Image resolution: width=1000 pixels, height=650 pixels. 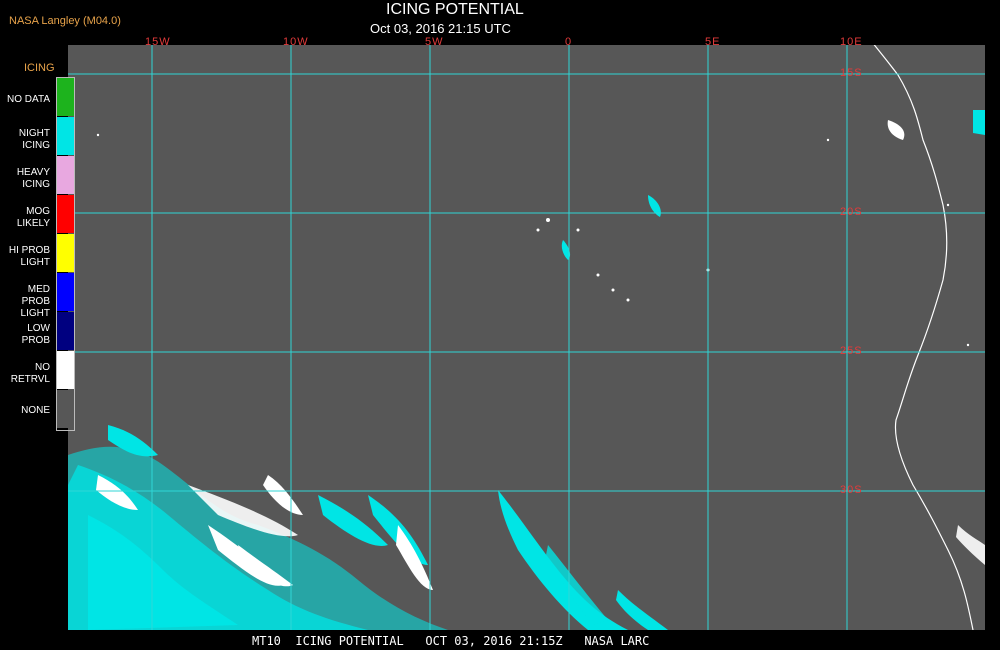 What do you see at coordinates (65, 370) in the screenshot?
I see `legend-swatch-no-retrvl` at bounding box center [65, 370].